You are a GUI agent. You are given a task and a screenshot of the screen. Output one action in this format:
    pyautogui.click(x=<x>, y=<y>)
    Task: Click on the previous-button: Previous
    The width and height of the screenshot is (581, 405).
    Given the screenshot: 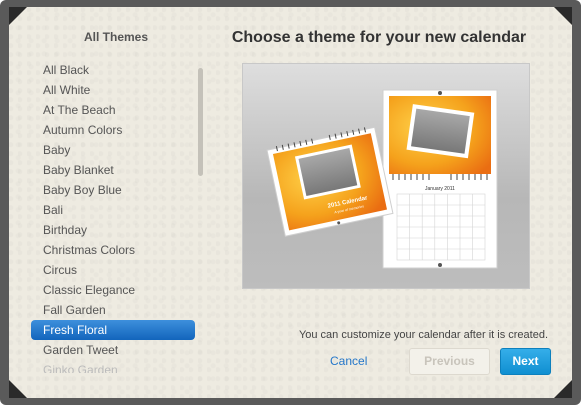 What is the action you would take?
    pyautogui.click(x=449, y=361)
    